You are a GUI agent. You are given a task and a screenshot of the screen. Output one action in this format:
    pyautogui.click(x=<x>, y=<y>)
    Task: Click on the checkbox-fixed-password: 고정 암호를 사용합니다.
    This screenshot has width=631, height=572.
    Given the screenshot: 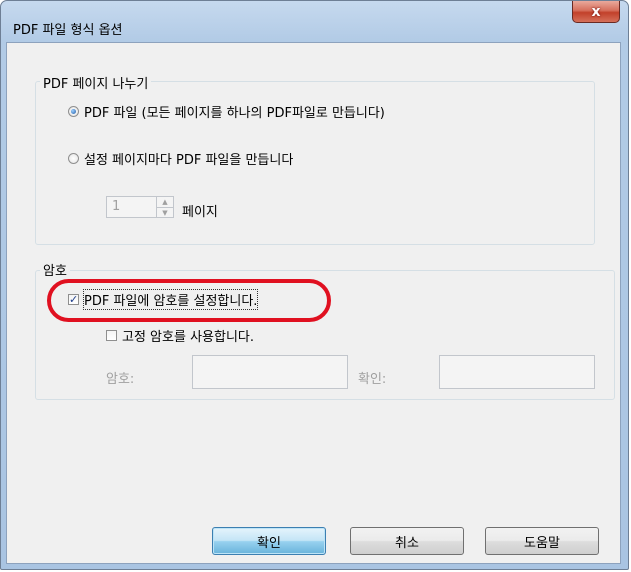 What is the action you would take?
    pyautogui.click(x=180, y=335)
    